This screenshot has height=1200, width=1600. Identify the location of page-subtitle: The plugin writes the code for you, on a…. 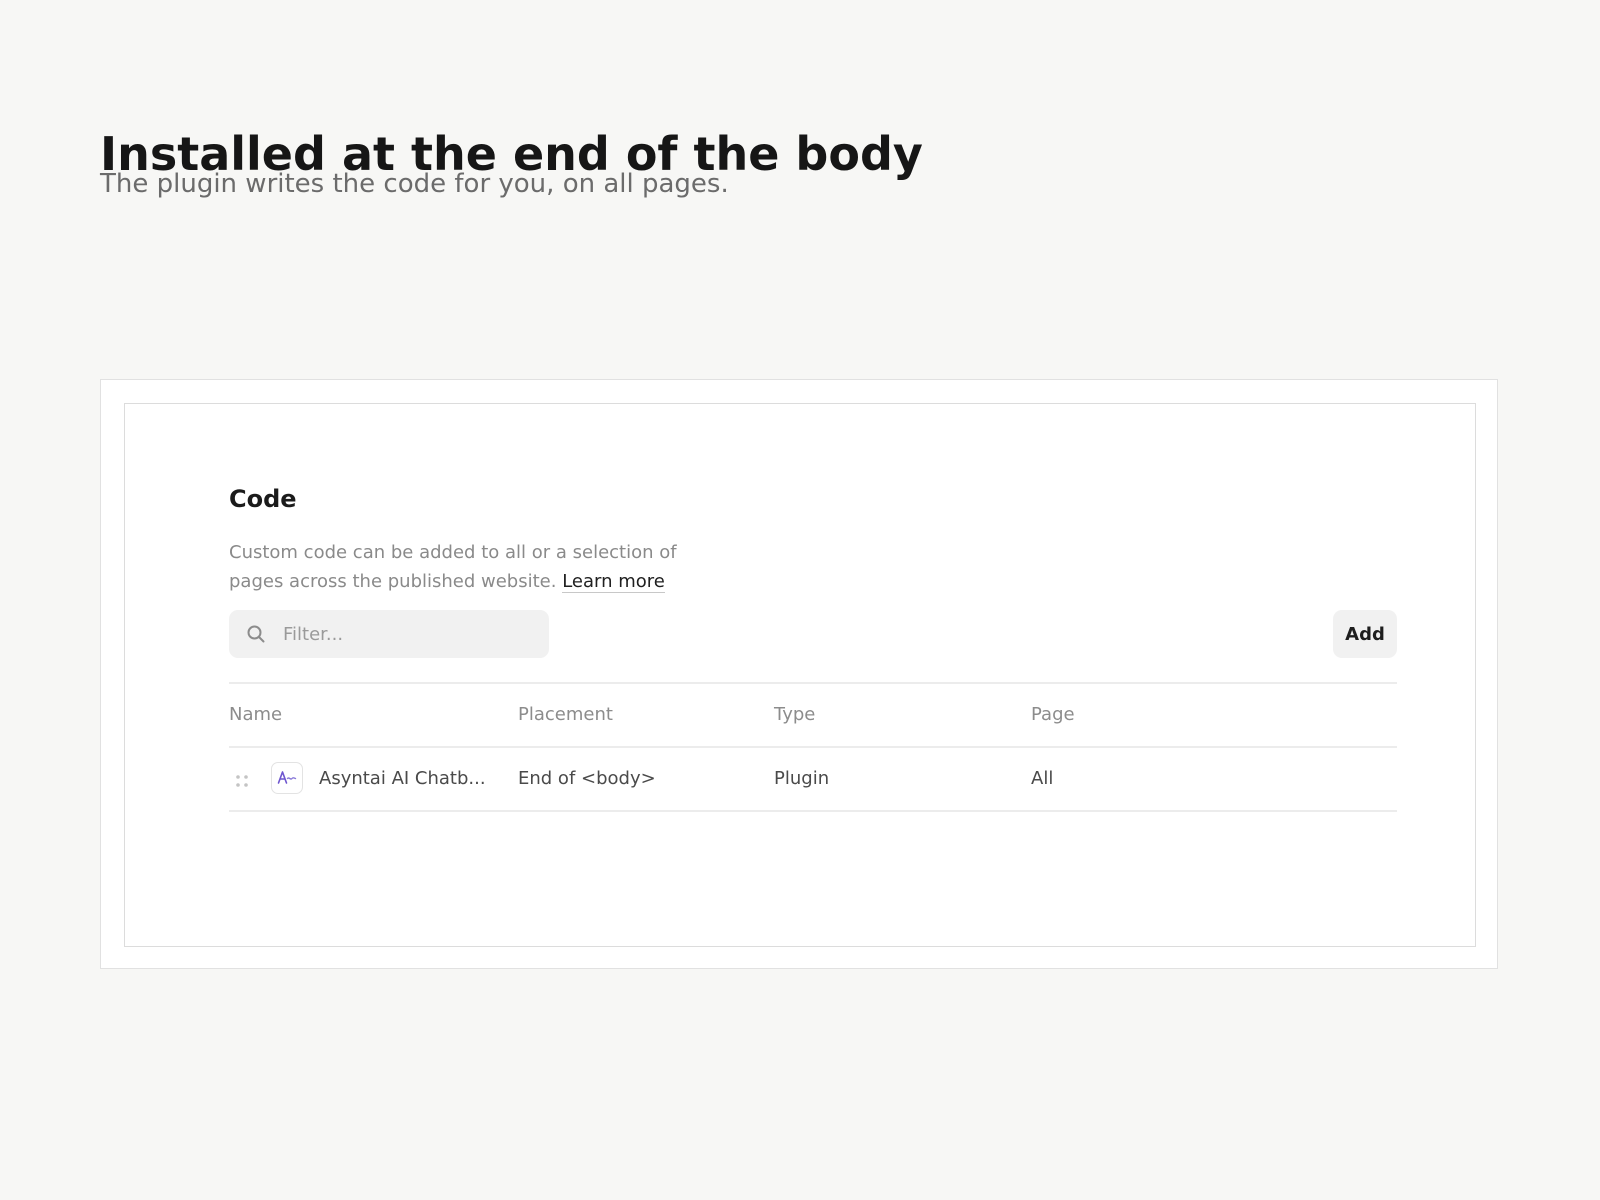
(414, 184).